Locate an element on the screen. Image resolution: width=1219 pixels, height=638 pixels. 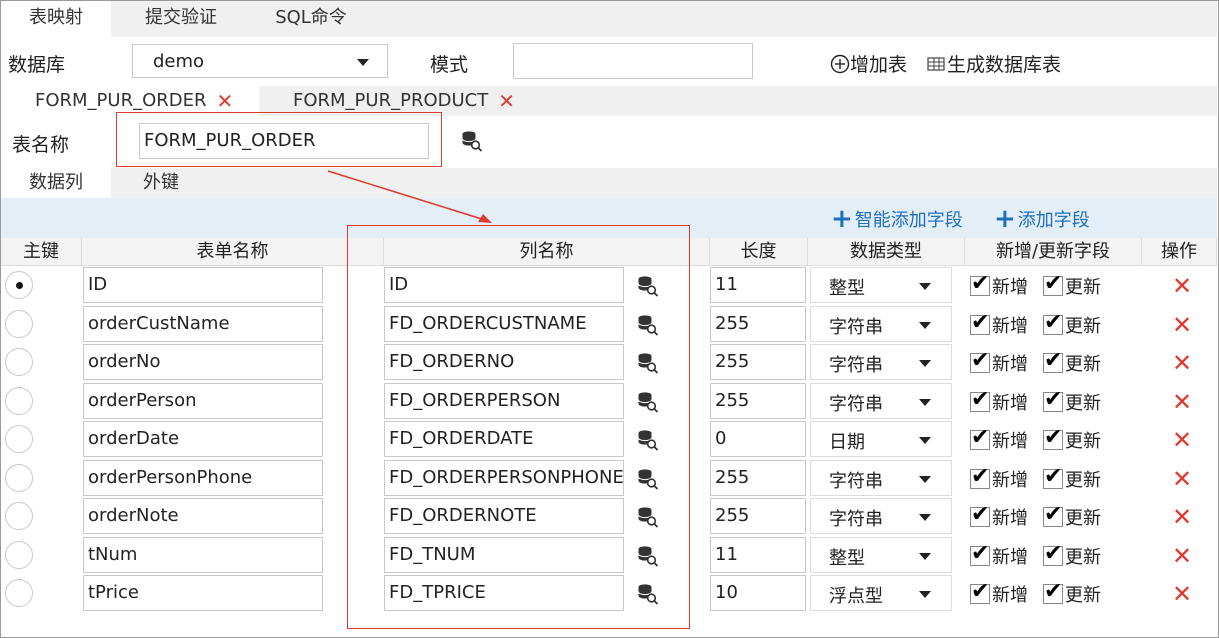
database-search-icon is located at coordinates (472, 141).